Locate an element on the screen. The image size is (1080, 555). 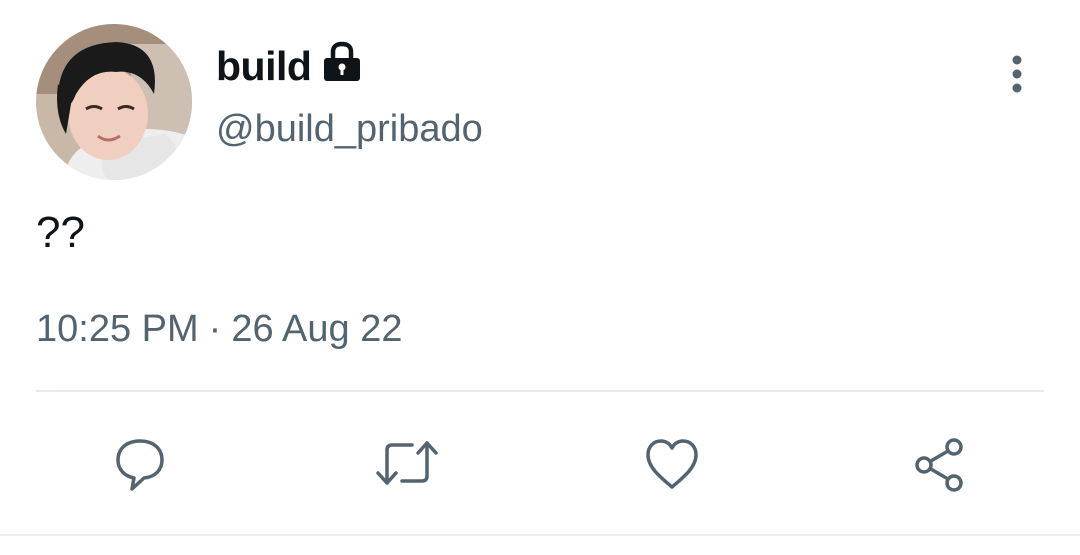
reply-button is located at coordinates (140, 463).